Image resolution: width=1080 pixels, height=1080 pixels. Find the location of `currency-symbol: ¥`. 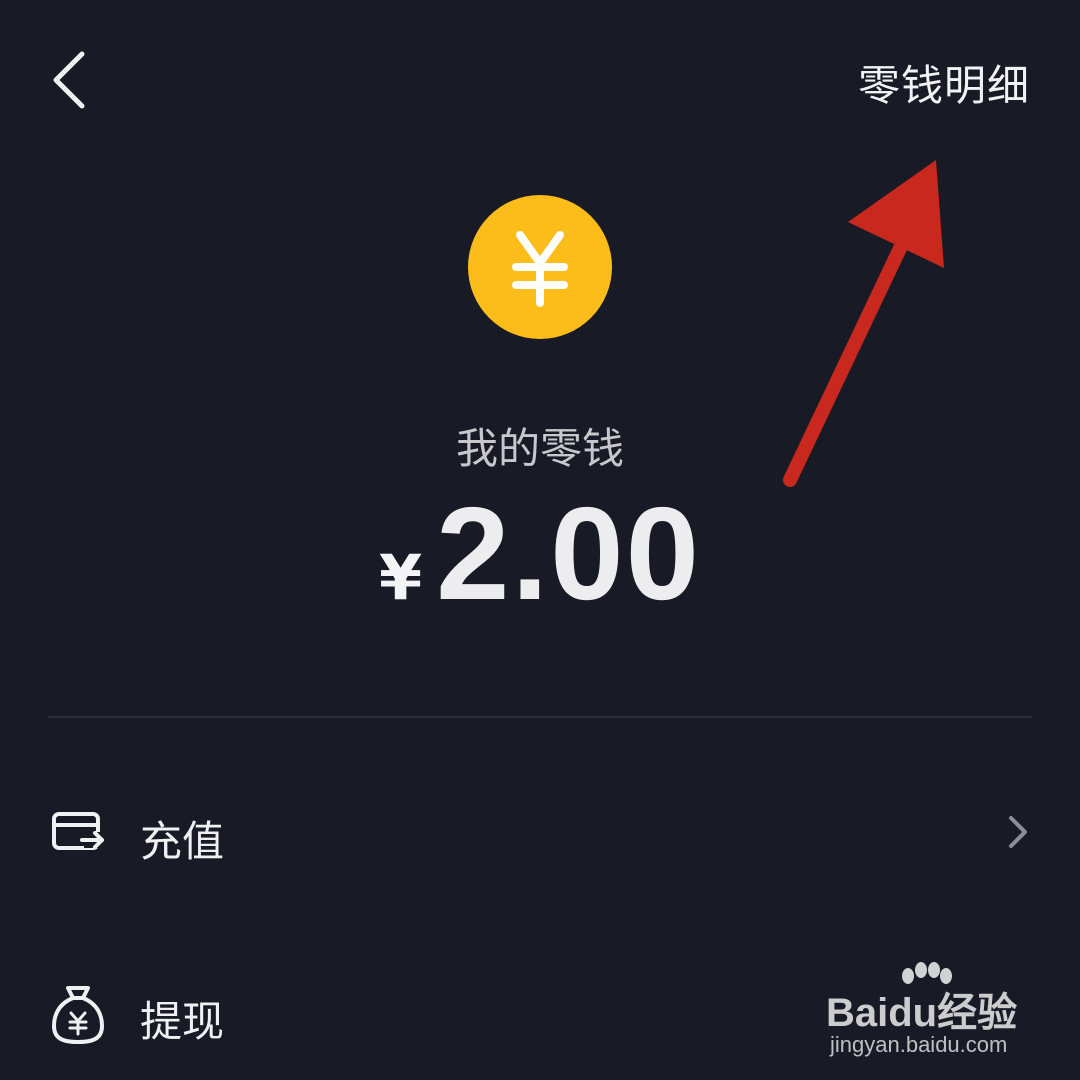

currency-symbol: ¥ is located at coordinates (400, 577).